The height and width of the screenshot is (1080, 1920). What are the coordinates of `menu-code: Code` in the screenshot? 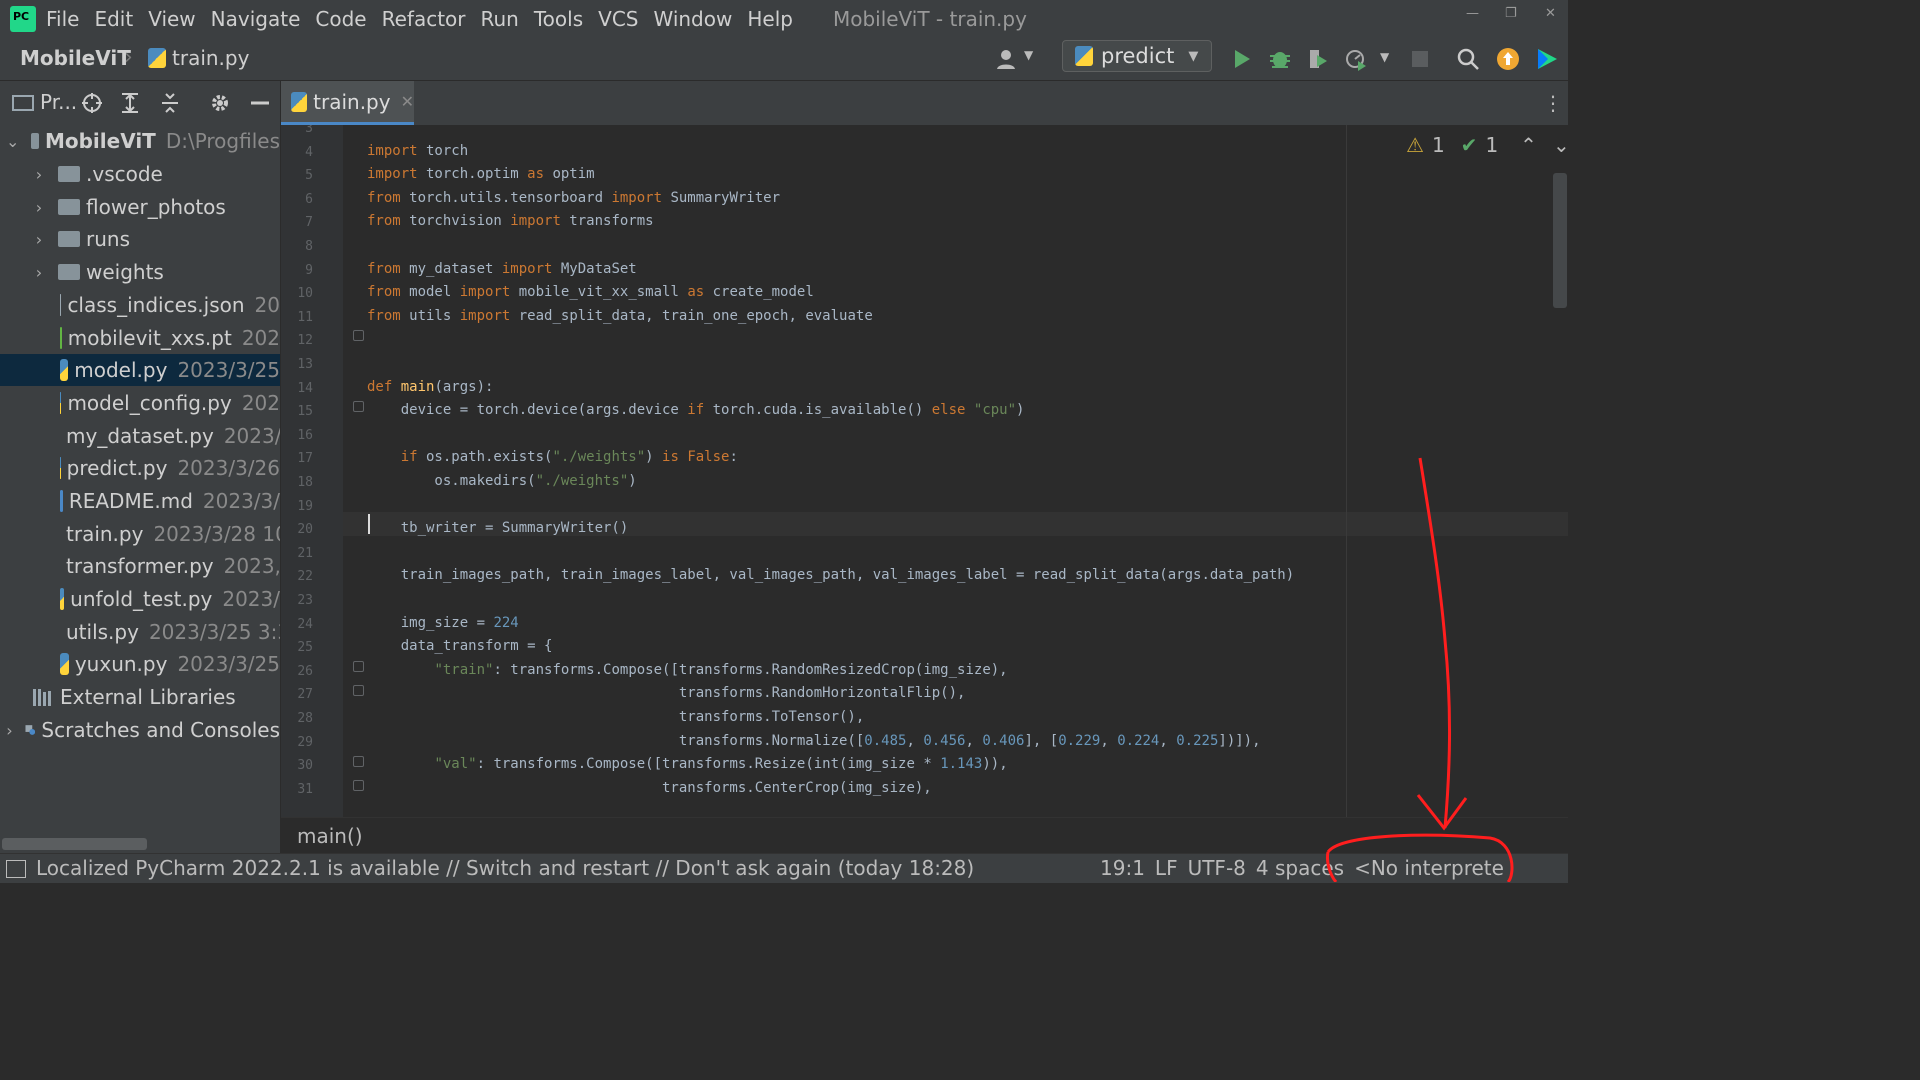 It's located at (340, 19).